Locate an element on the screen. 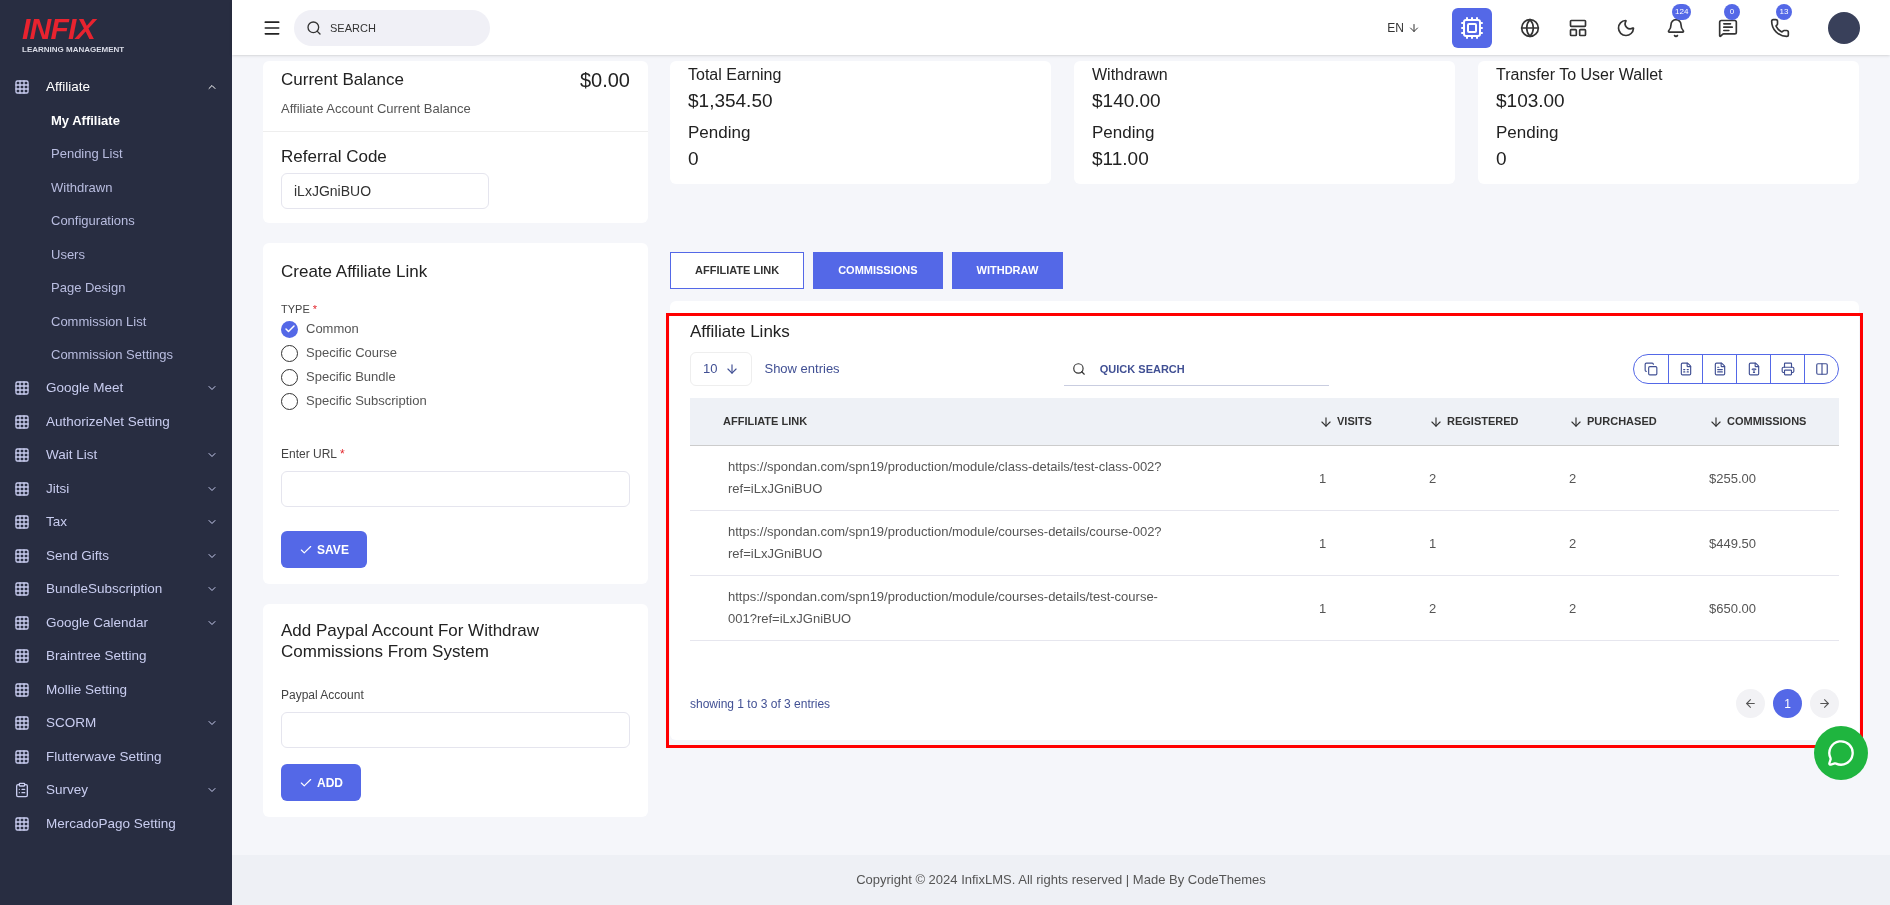 The image size is (1890, 905). chat-icon is located at coordinates (1728, 27).